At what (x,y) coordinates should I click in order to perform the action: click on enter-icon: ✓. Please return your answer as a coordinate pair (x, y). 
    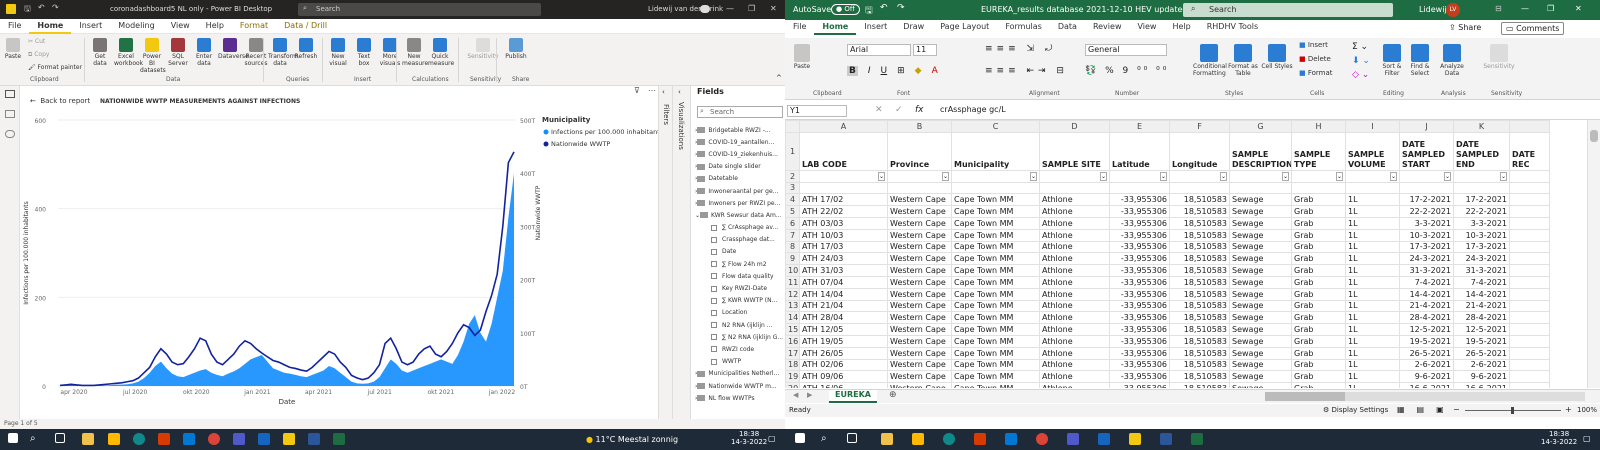
    Looking at the image, I should click on (899, 110).